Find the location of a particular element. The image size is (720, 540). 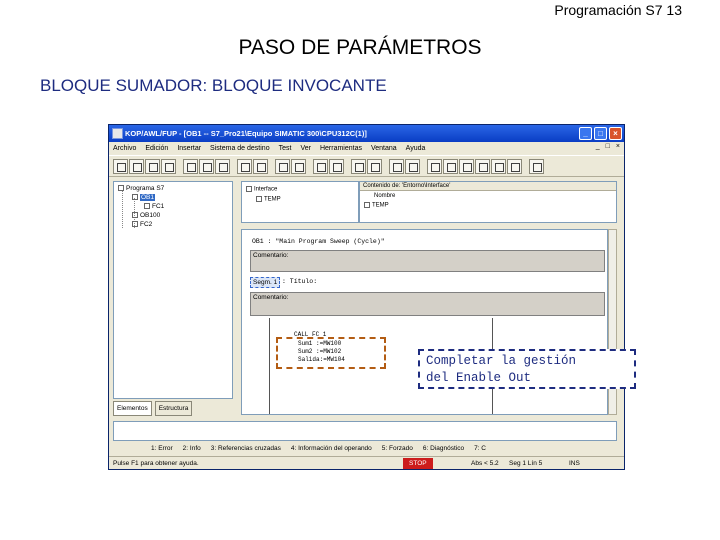

awl-view-icon is located at coordinates (374, 166).